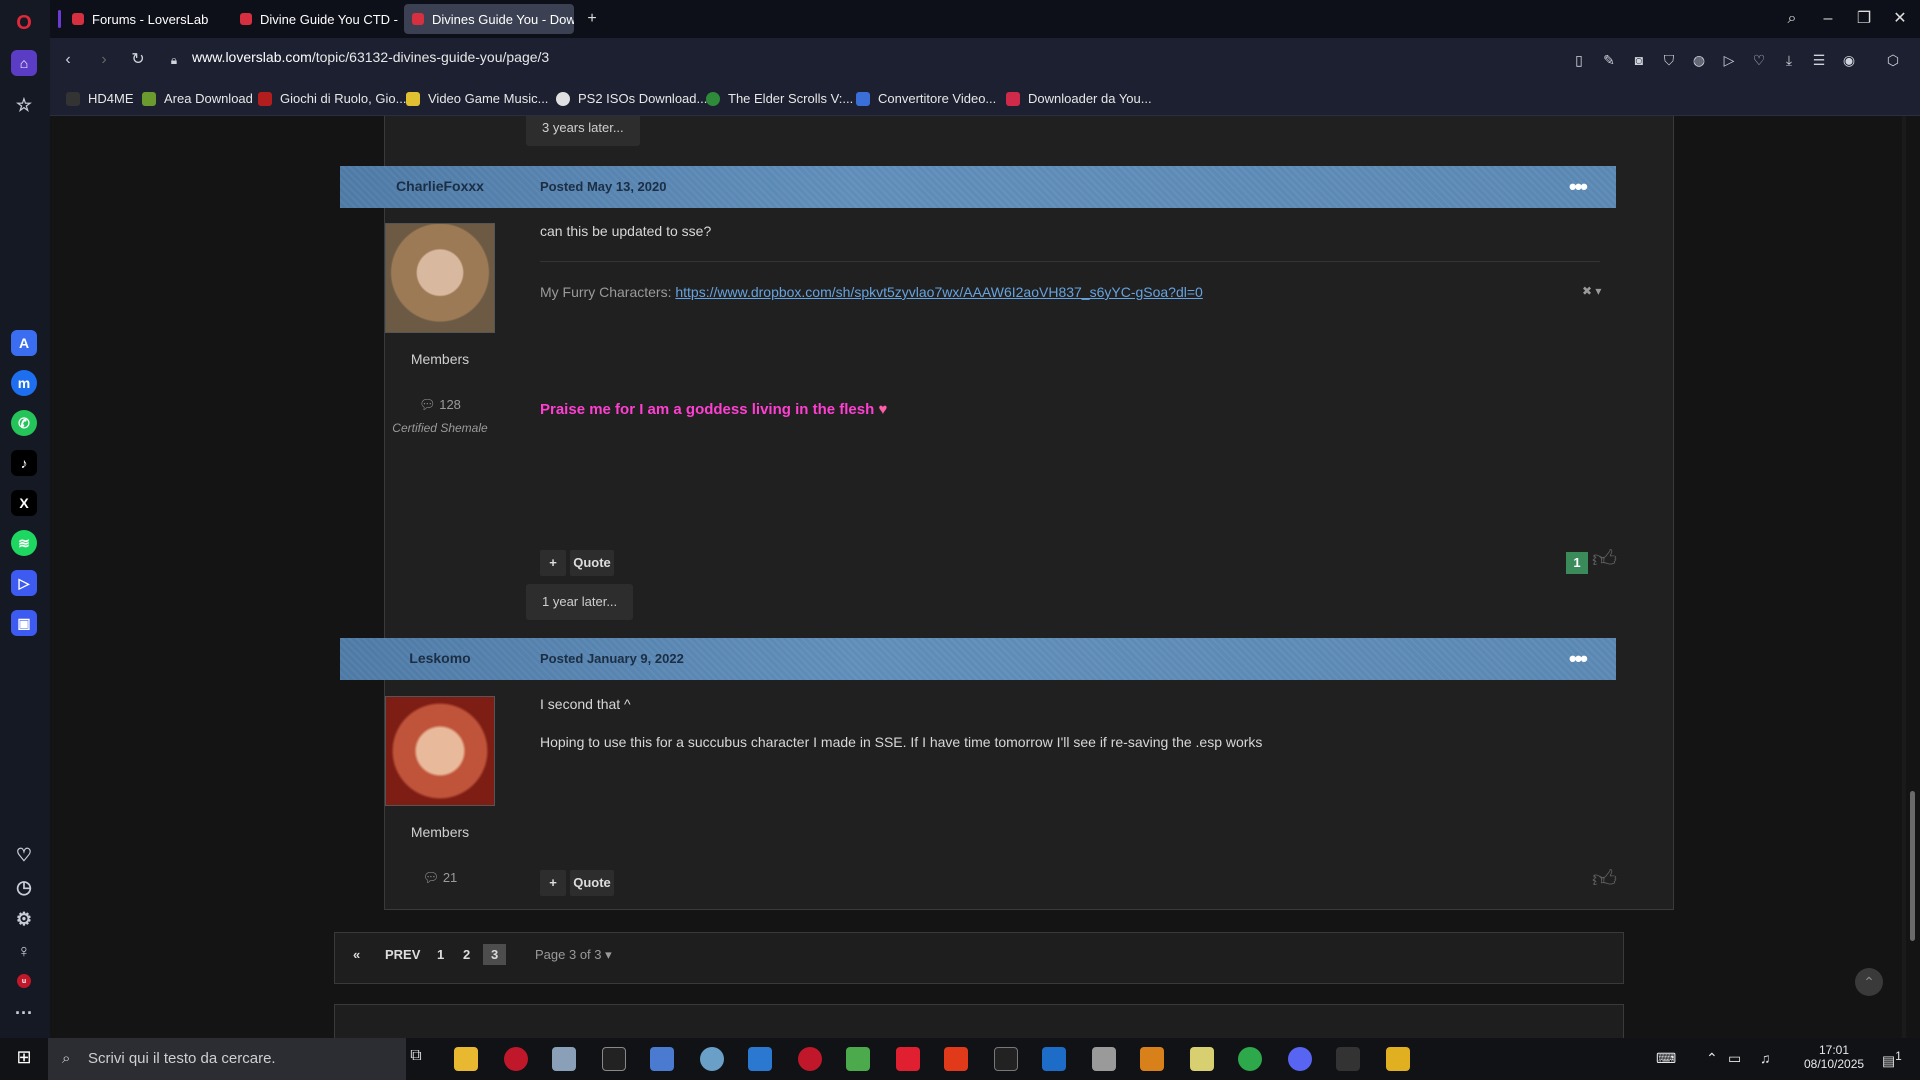 This screenshot has height=1080, width=1920. I want to click on page-jump-dropdown: Page 3 of 3 ▾, so click(573, 955).